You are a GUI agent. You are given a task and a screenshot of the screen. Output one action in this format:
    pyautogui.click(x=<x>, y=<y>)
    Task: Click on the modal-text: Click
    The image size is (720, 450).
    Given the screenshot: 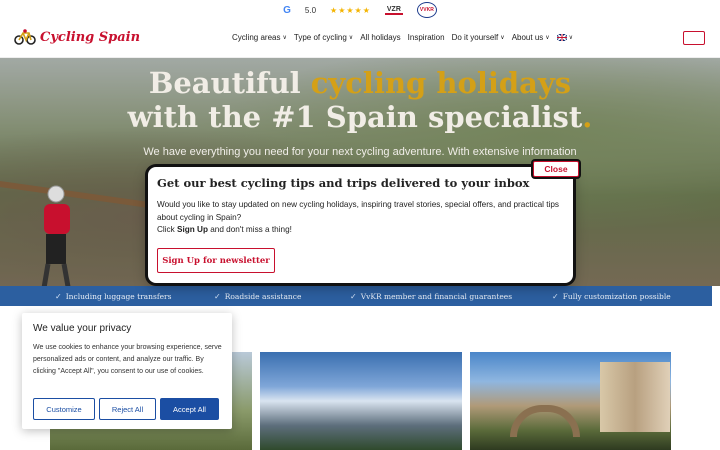 What is the action you would take?
    pyautogui.click(x=167, y=229)
    